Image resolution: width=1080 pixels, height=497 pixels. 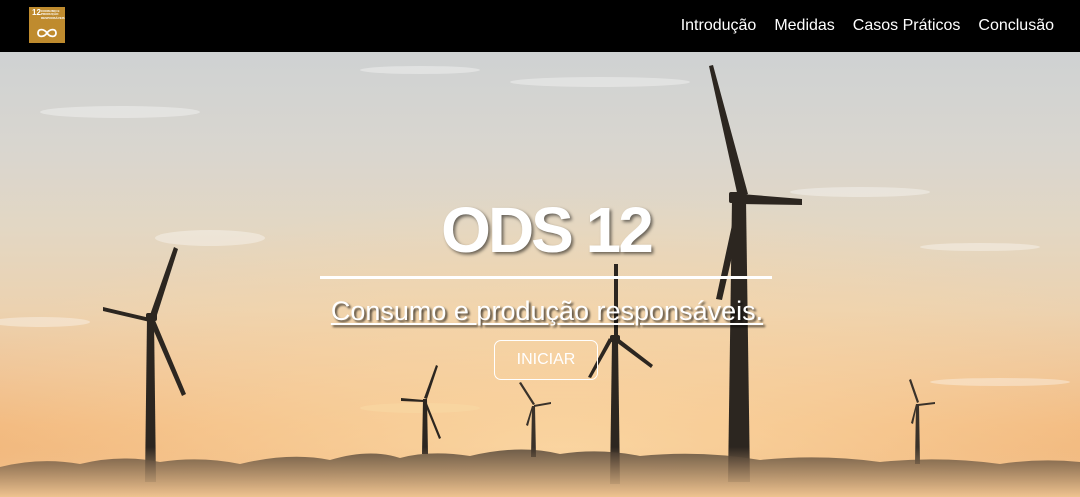 I want to click on hero-subtitle: Consumo e produção responsáveis., so click(x=547, y=311).